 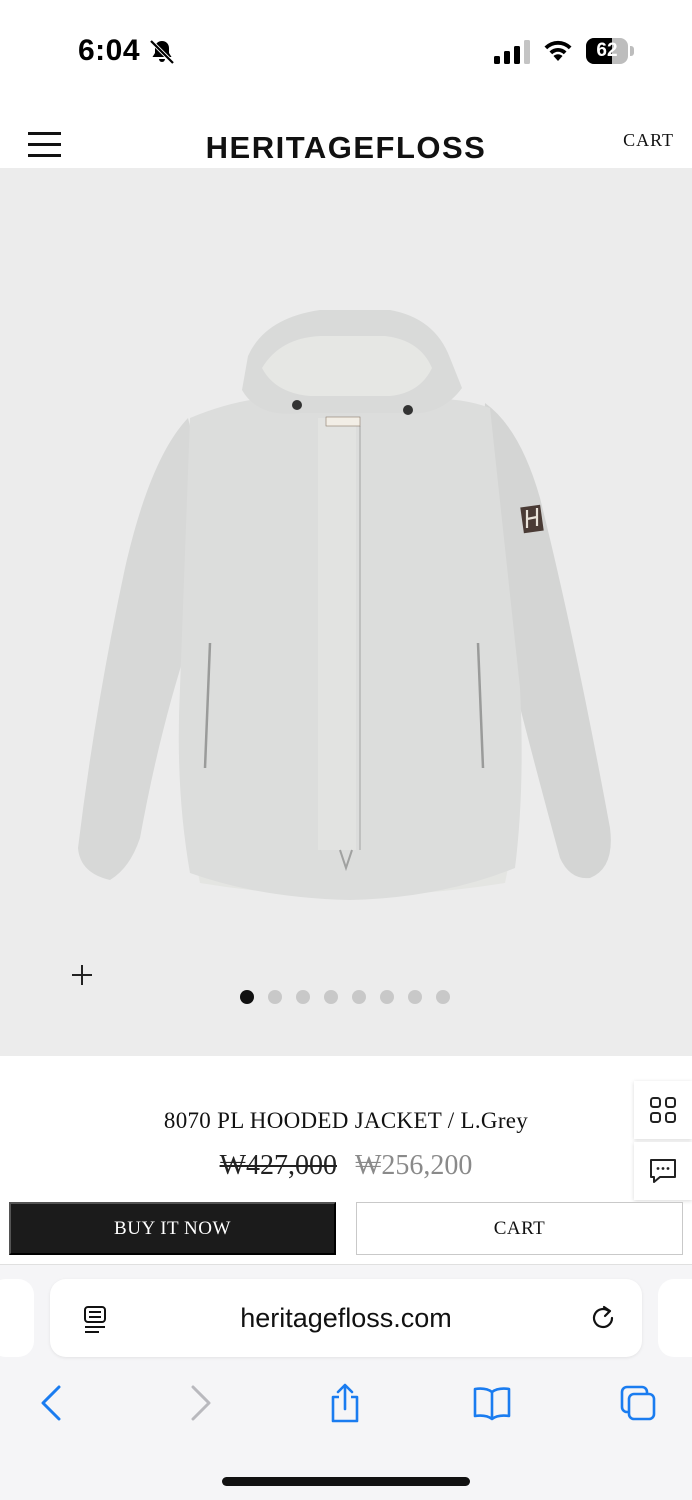 I want to click on site-logo: HERITAGEFLOSS, so click(x=346, y=148).